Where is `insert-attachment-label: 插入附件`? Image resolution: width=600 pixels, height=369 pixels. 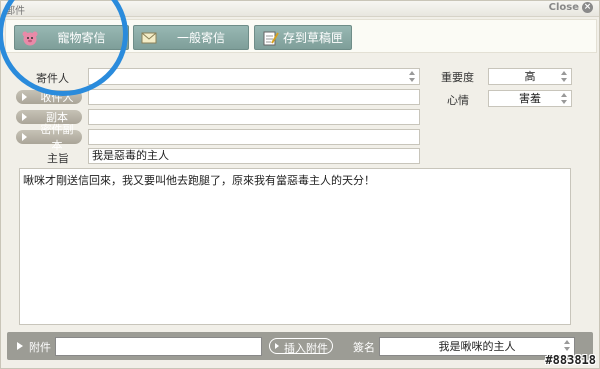
insert-attachment-label: 插入附件 is located at coordinates (306, 348).